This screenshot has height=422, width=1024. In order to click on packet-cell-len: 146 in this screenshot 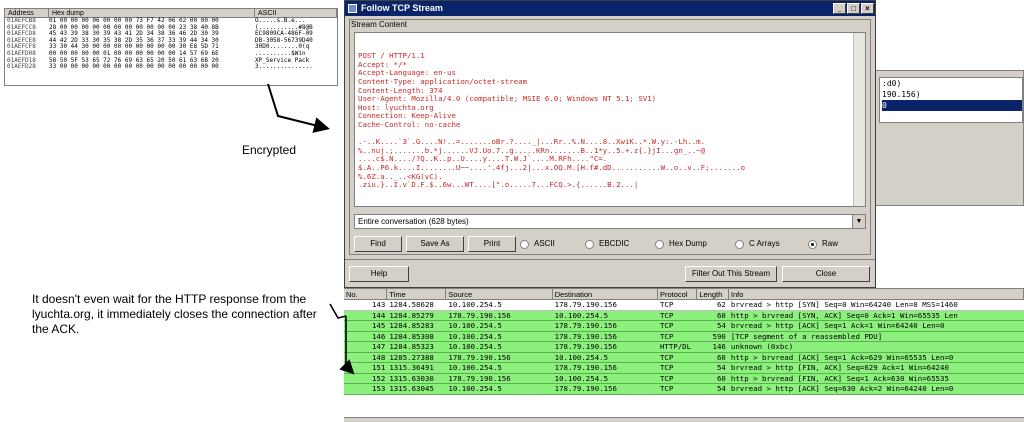, I will do `click(719, 346)`.